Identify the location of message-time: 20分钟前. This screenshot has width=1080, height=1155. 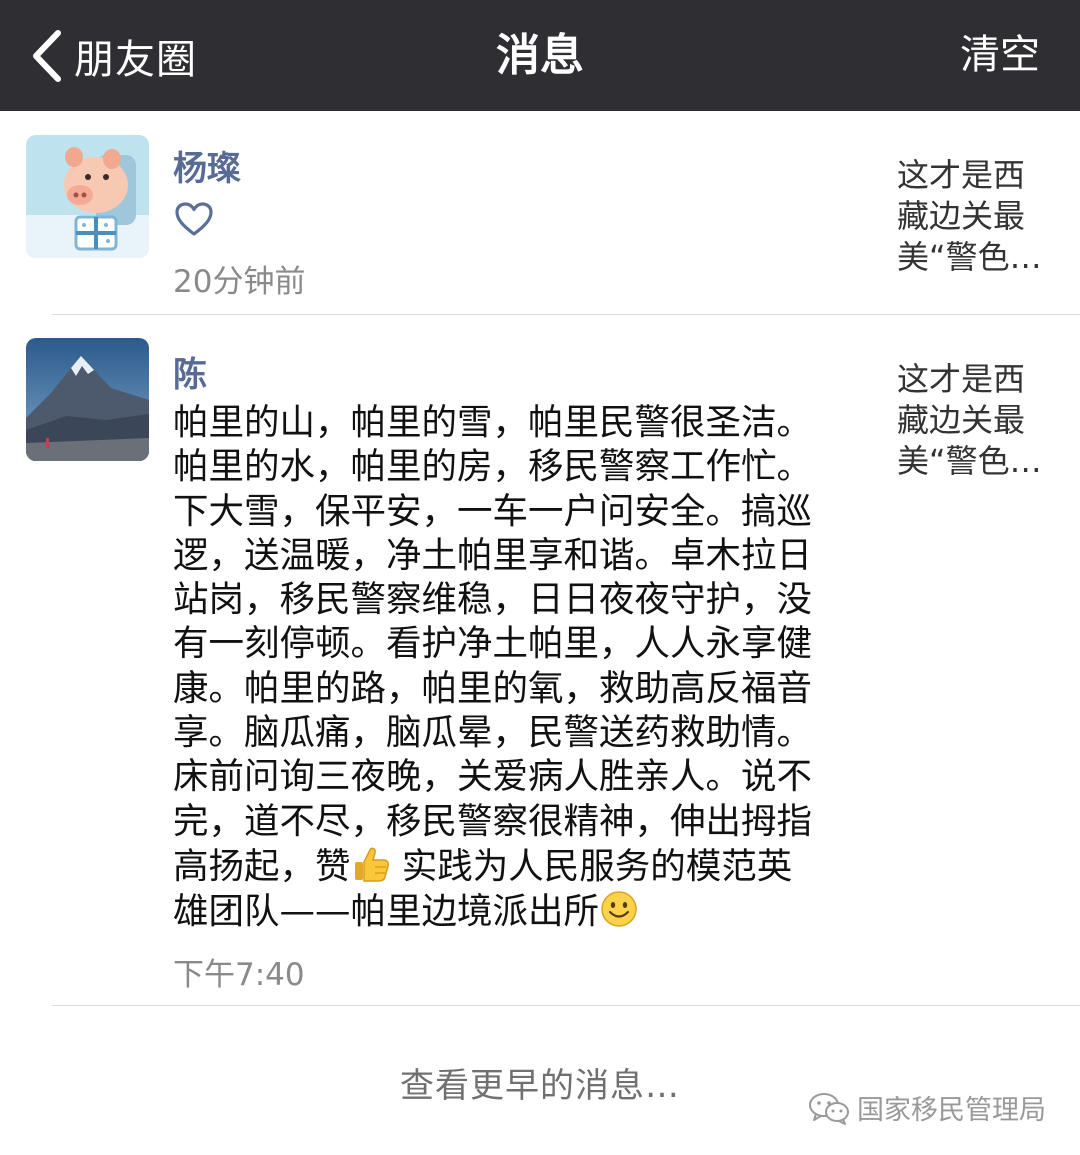
(239, 282).